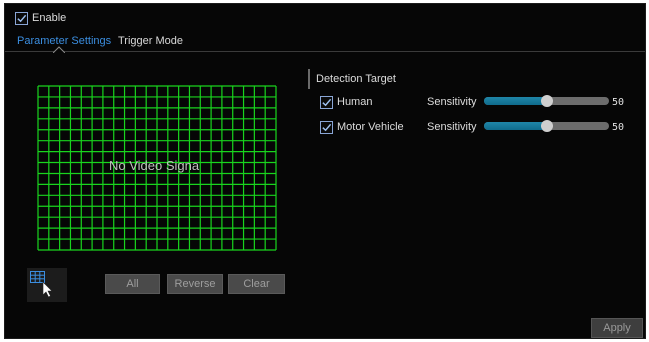  Describe the element at coordinates (132, 284) in the screenshot. I see `select-all-button: All` at that location.